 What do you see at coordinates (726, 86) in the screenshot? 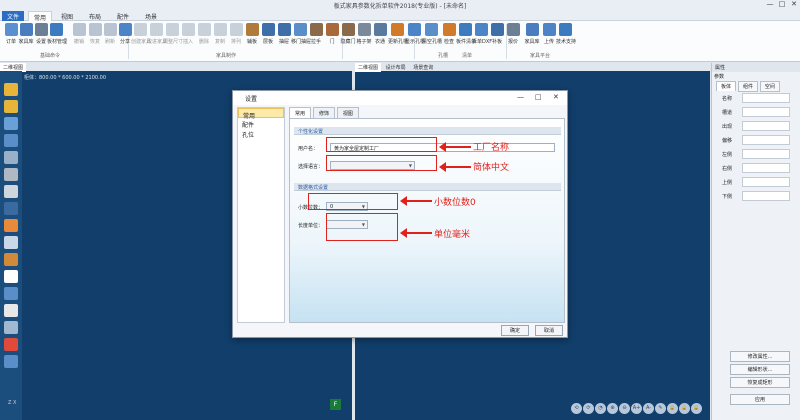
I see `tab-board: 板体` at bounding box center [726, 86].